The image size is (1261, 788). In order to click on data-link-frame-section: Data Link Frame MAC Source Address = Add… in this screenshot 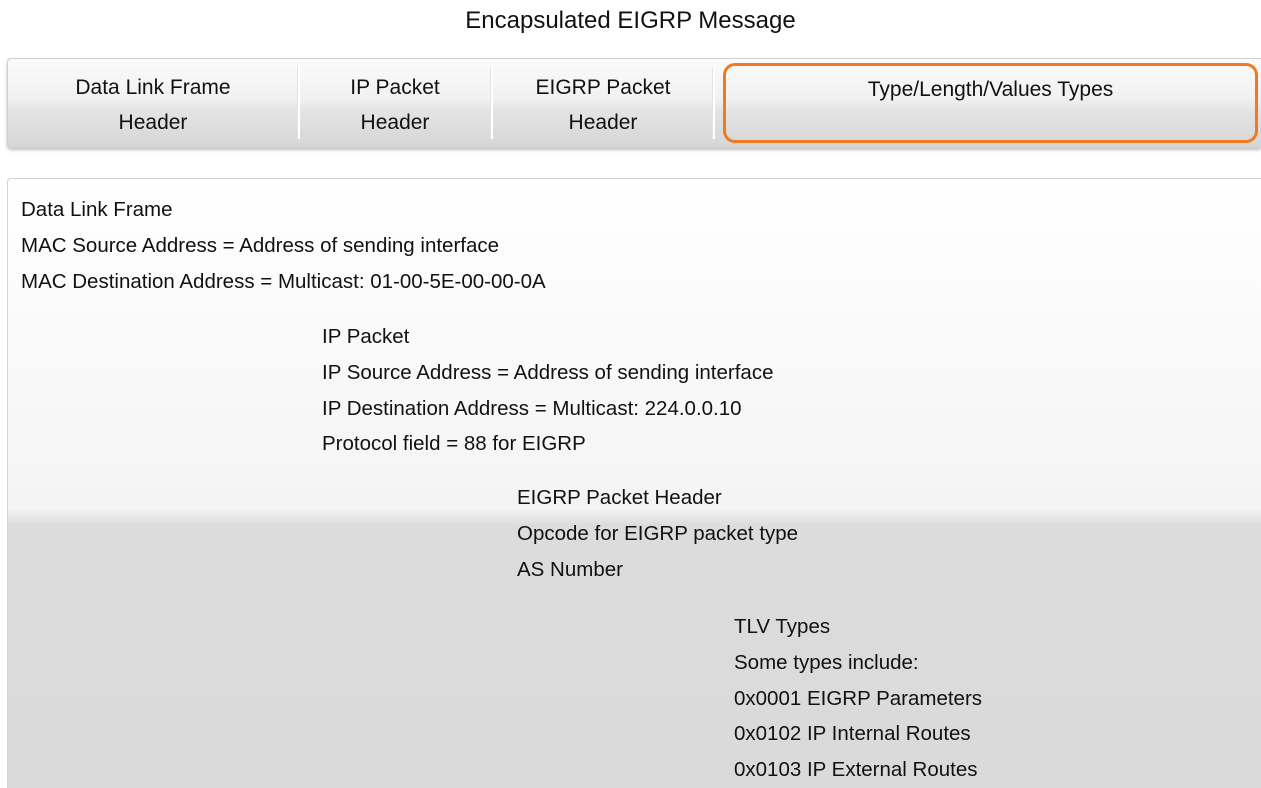, I will do `click(283, 245)`.